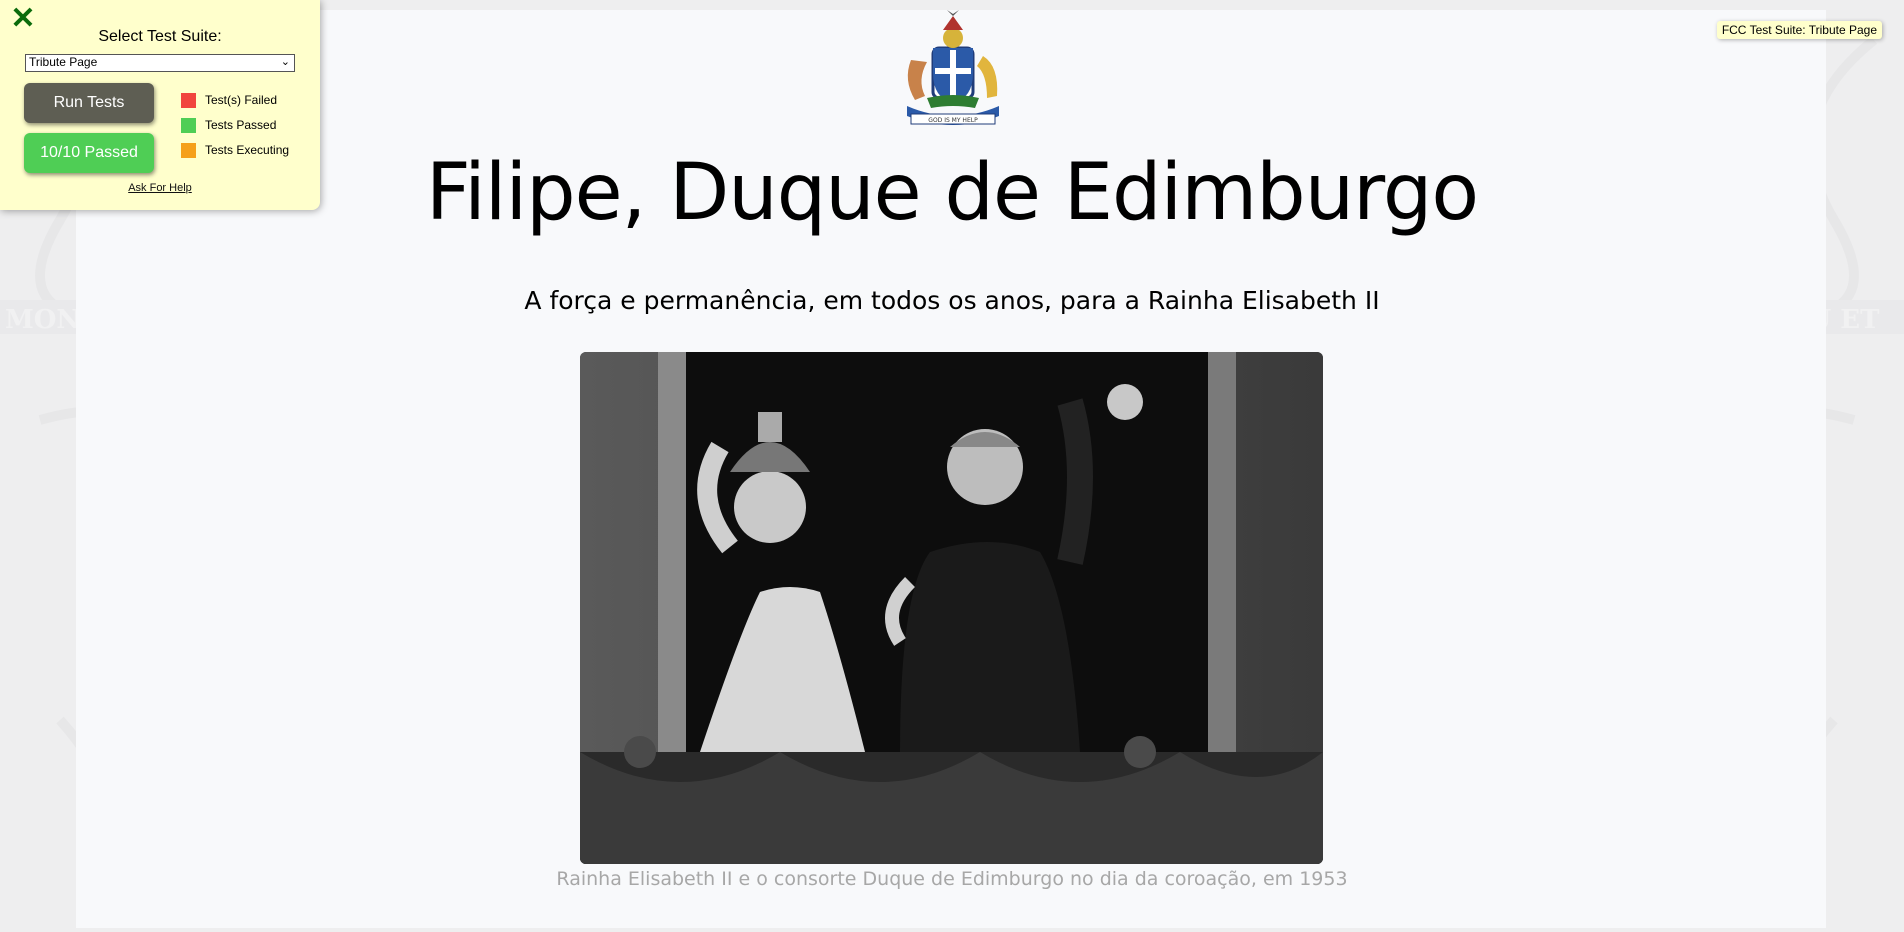 This screenshot has width=1904, height=932. I want to click on passed-swatch, so click(188, 125).